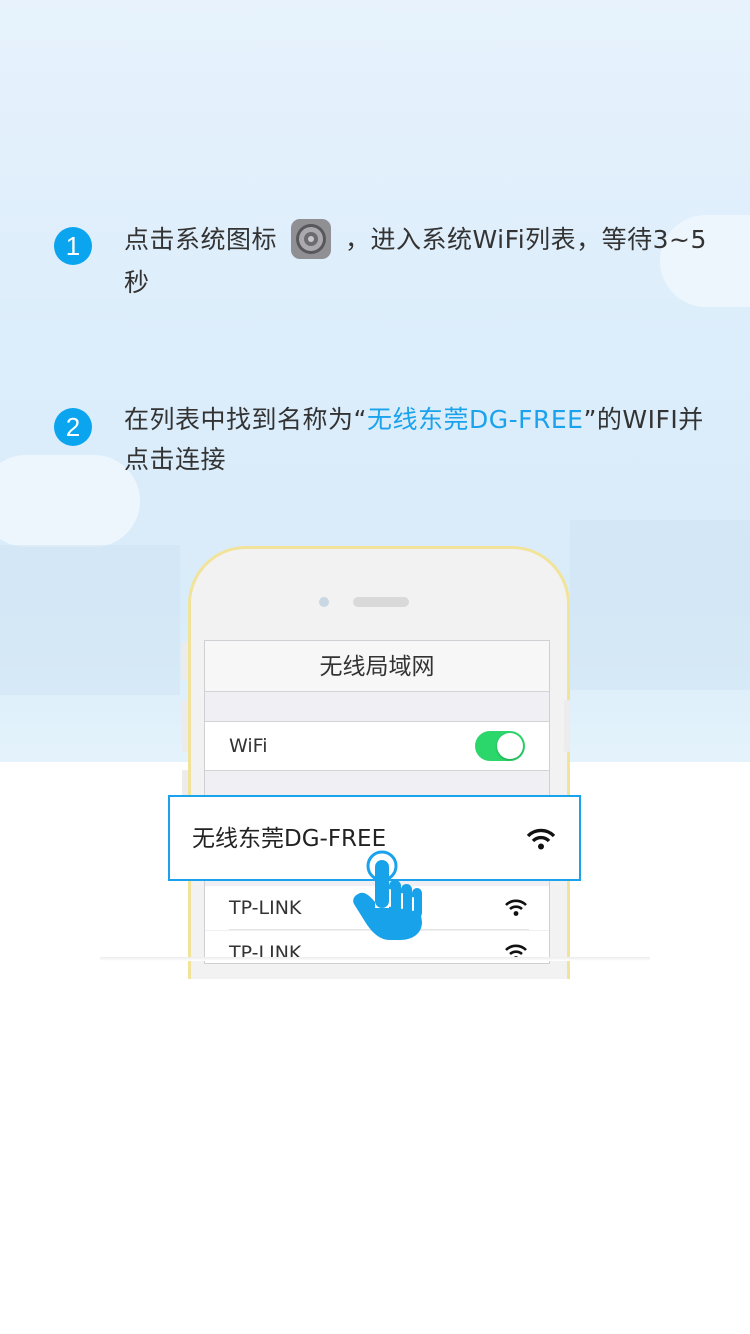 The image size is (750, 1334). I want to click on pointing-hand-icon, so click(387, 895).